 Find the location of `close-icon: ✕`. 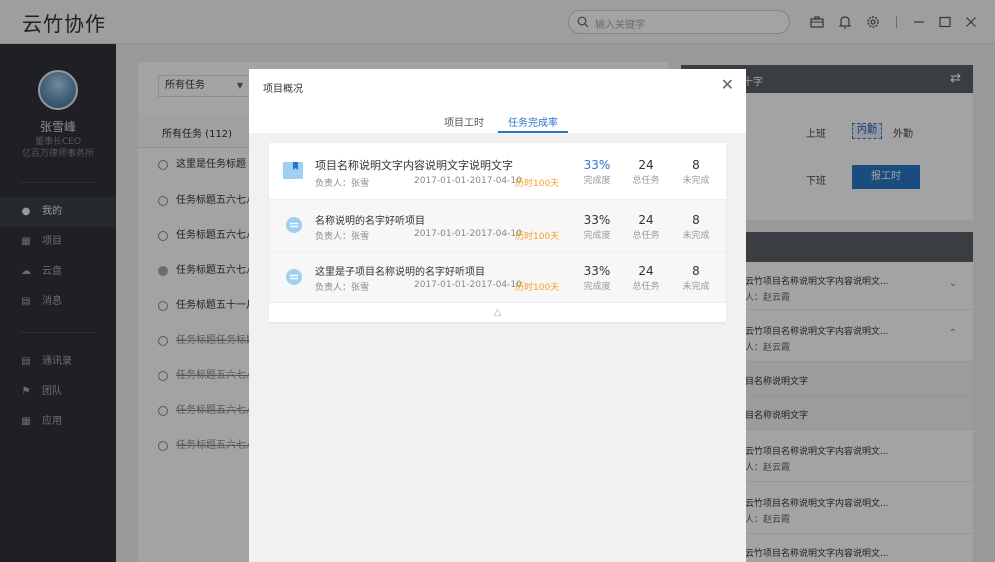

close-icon: ✕ is located at coordinates (727, 85).